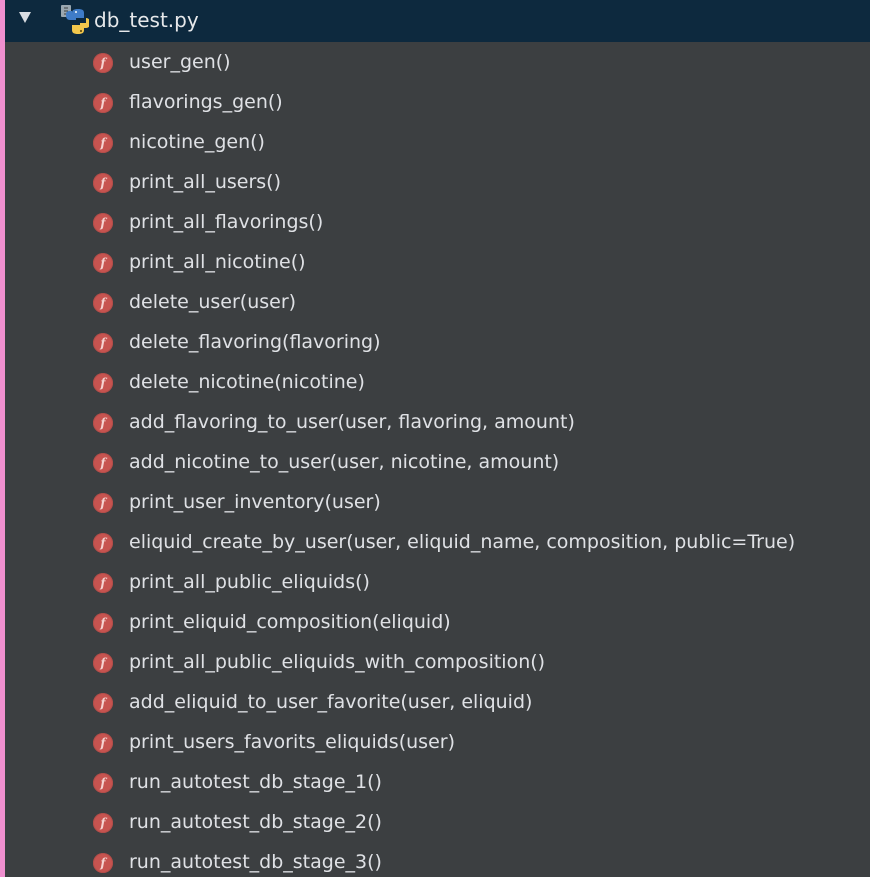  What do you see at coordinates (213, 302) in the screenshot?
I see `function-label: delete_user(user)` at bounding box center [213, 302].